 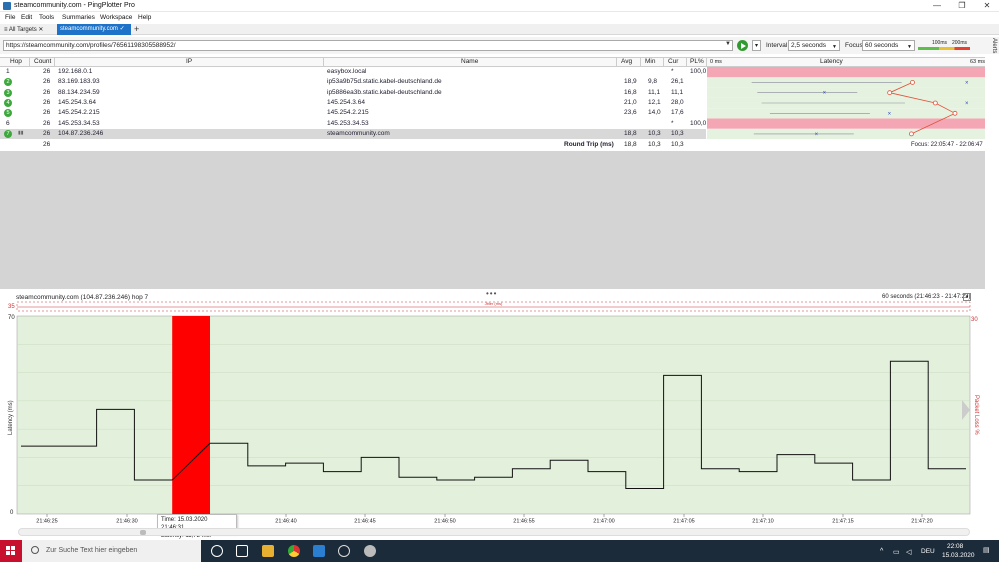 I want to click on interval-select: 2,5 seconds ▼, so click(x=814, y=45).